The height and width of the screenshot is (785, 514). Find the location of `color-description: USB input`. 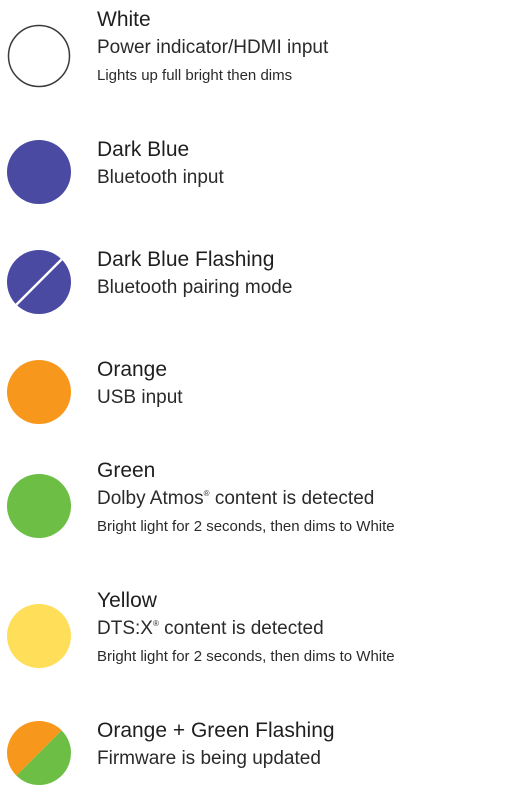

color-description: USB input is located at coordinates (140, 397).